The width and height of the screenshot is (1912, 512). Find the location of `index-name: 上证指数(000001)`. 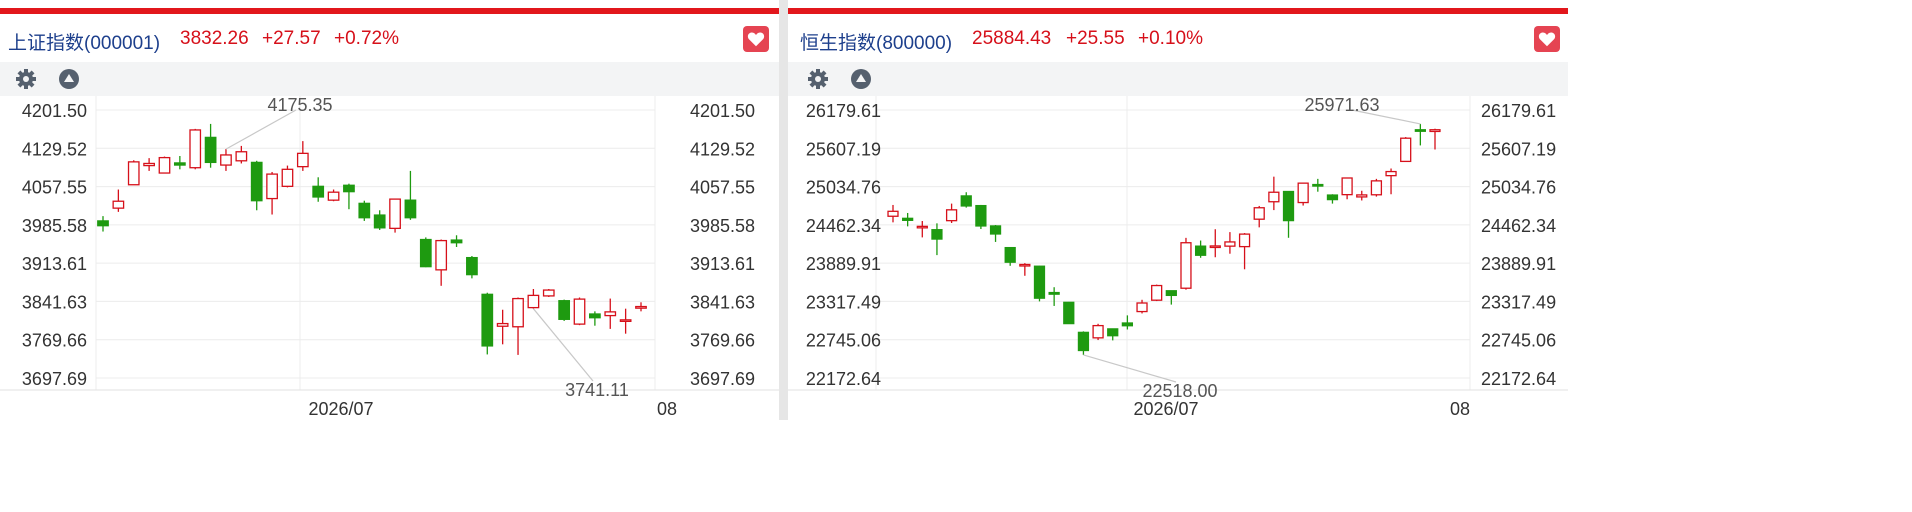

index-name: 上证指数(000001) is located at coordinates (84, 41).